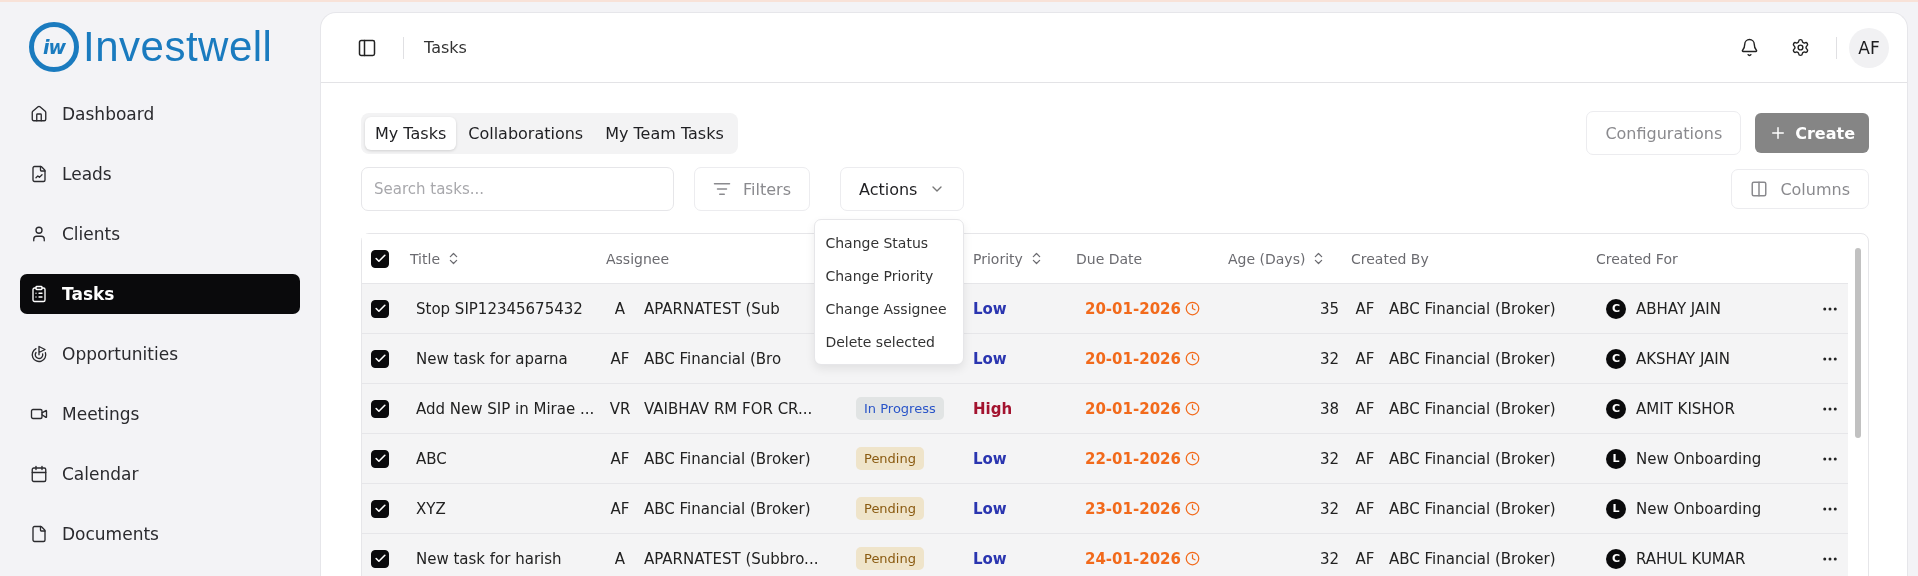  I want to click on select-all-checkbox, so click(380, 258).